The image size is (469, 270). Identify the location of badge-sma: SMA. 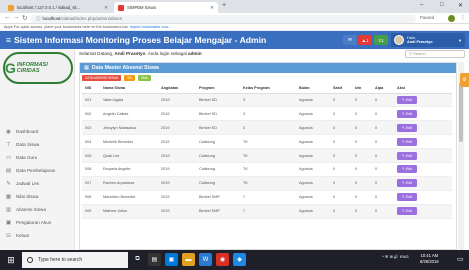
(144, 78).